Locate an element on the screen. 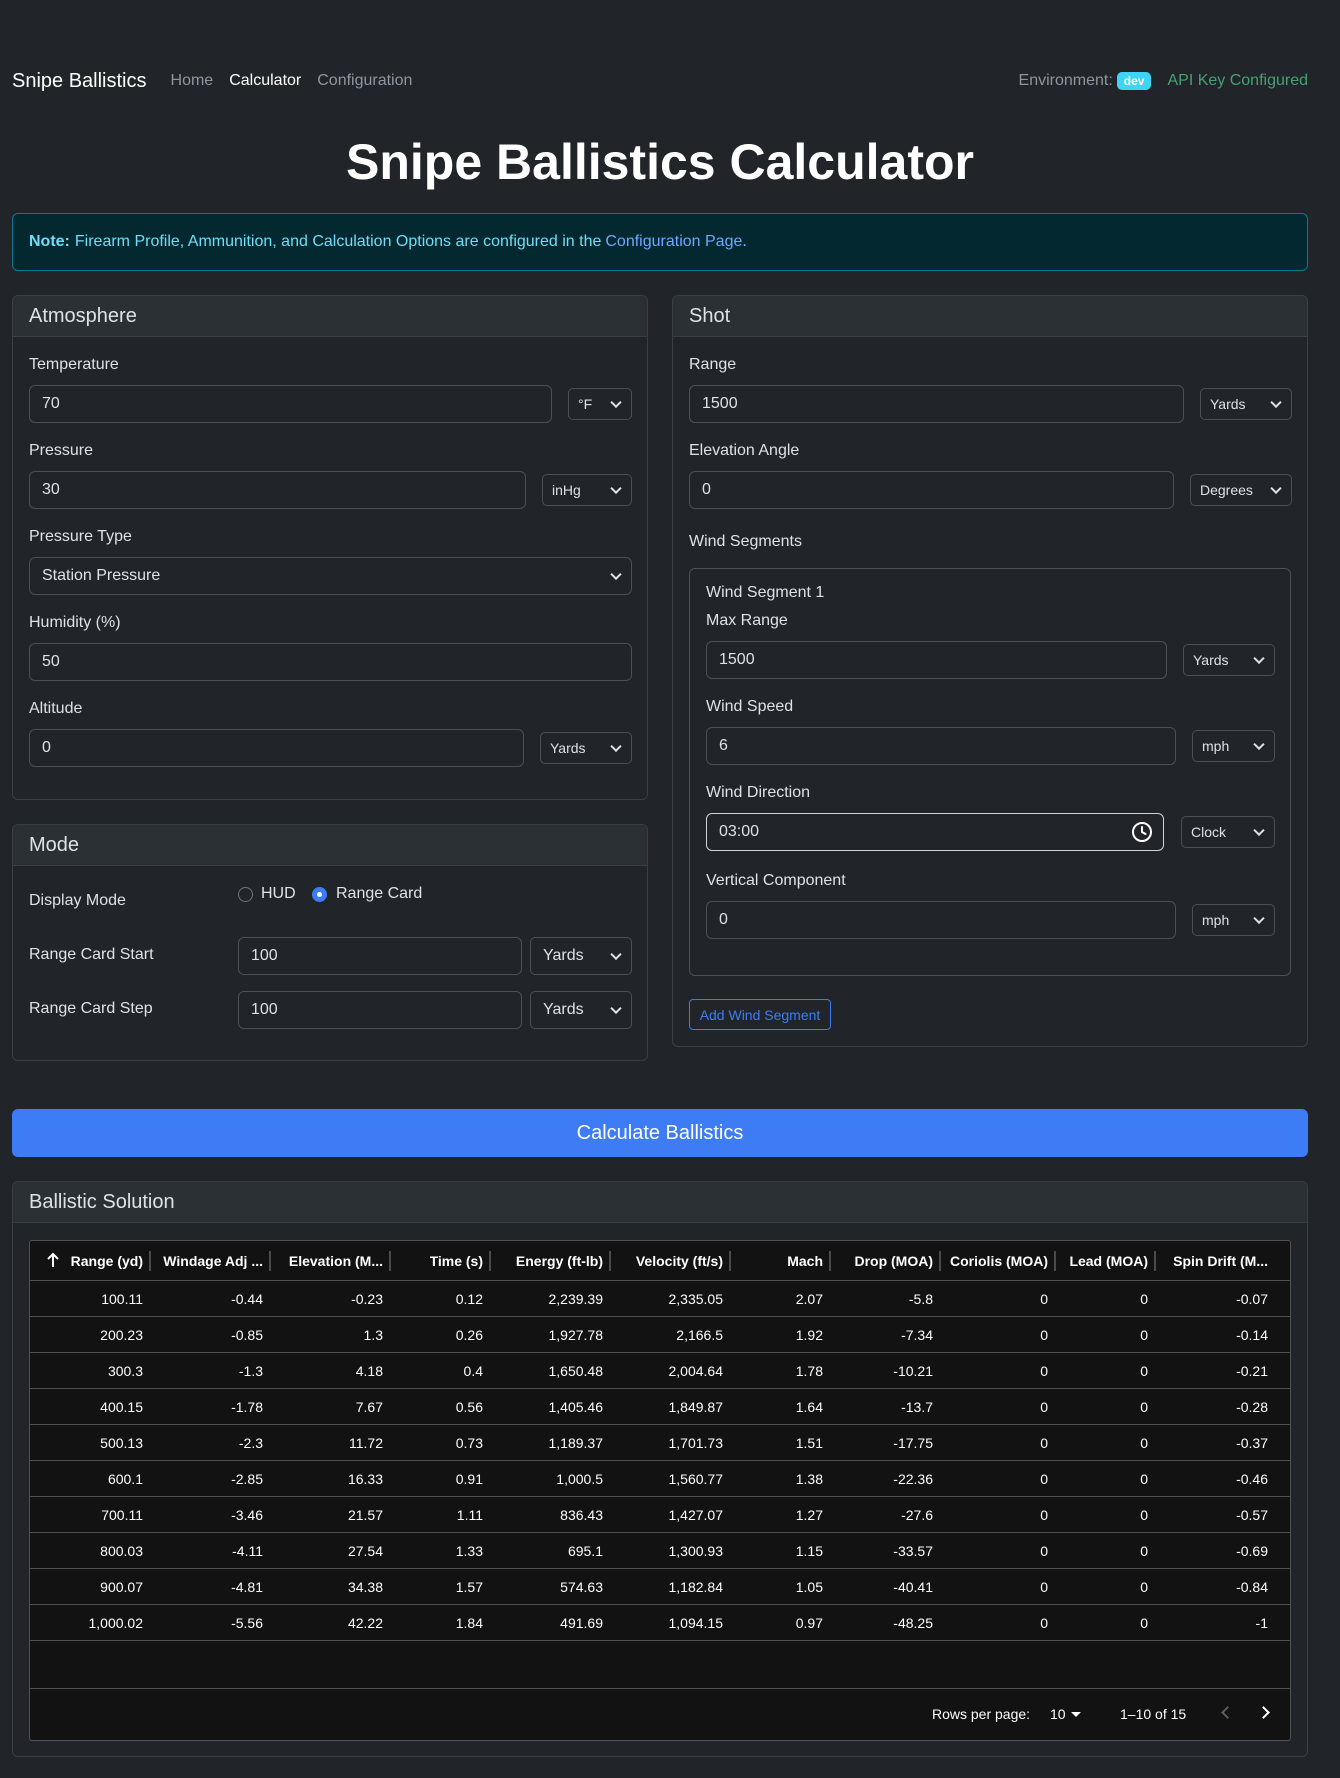 Image resolution: width=1340 pixels, height=1778 pixels. range-card-start-input: 100 is located at coordinates (380, 956).